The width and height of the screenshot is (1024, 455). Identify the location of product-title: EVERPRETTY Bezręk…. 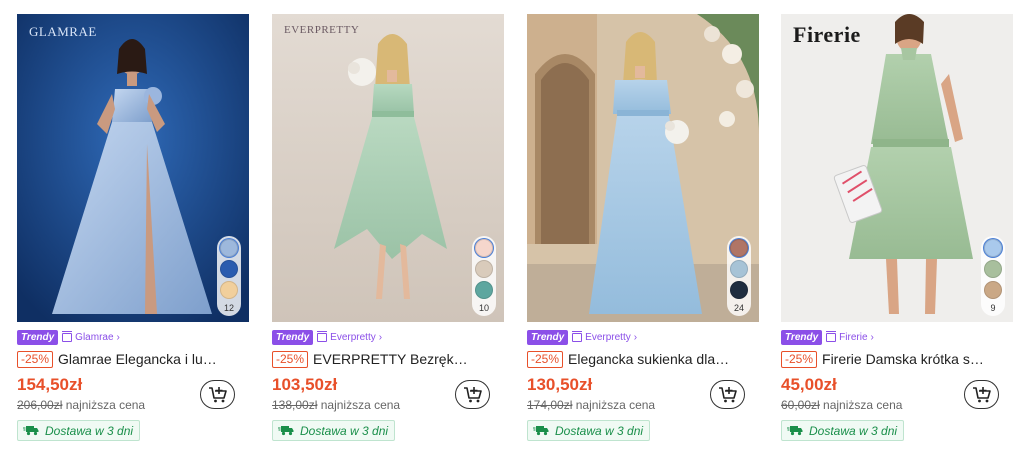
(390, 359).